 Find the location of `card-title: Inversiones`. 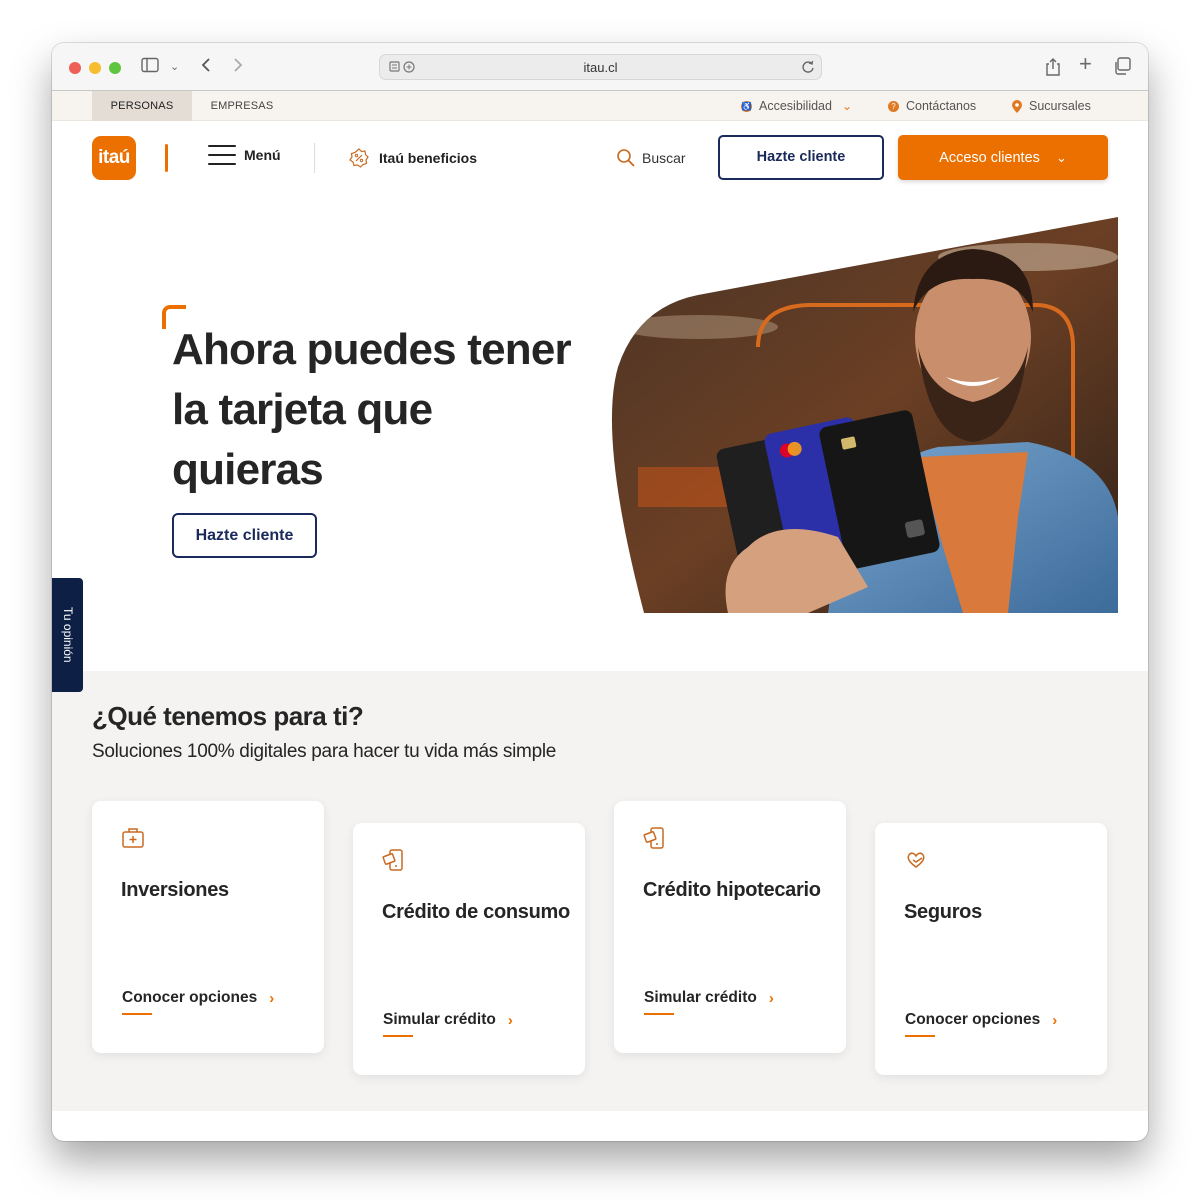

card-title: Inversiones is located at coordinates (175, 890).